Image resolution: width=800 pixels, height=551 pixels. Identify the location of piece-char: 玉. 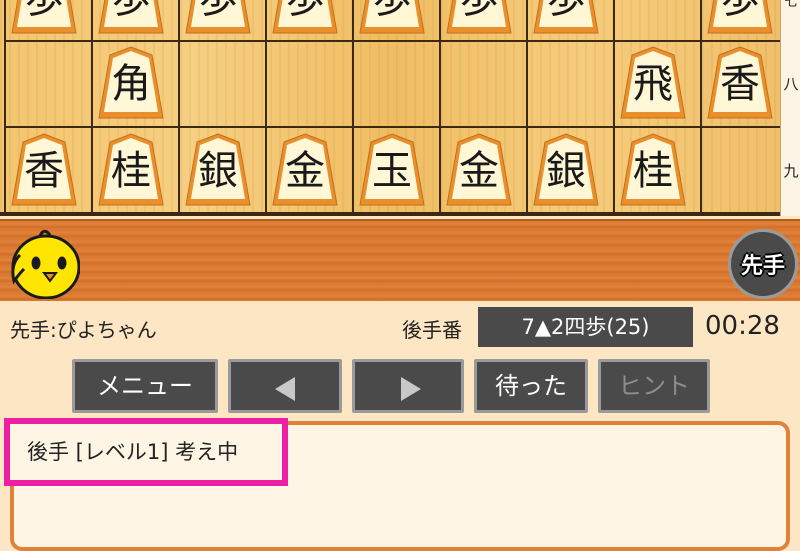
(392, 171).